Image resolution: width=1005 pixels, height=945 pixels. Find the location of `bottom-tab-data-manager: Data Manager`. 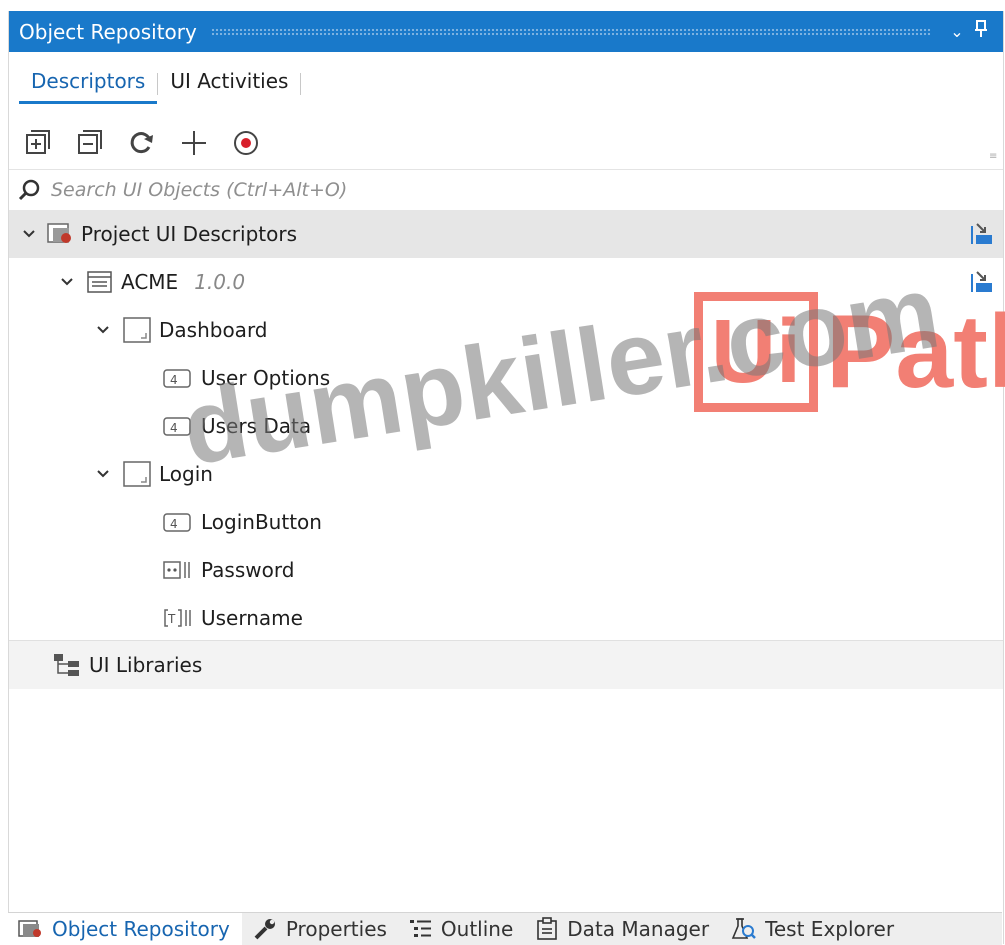

bottom-tab-data-manager: Data Manager is located at coordinates (623, 929).